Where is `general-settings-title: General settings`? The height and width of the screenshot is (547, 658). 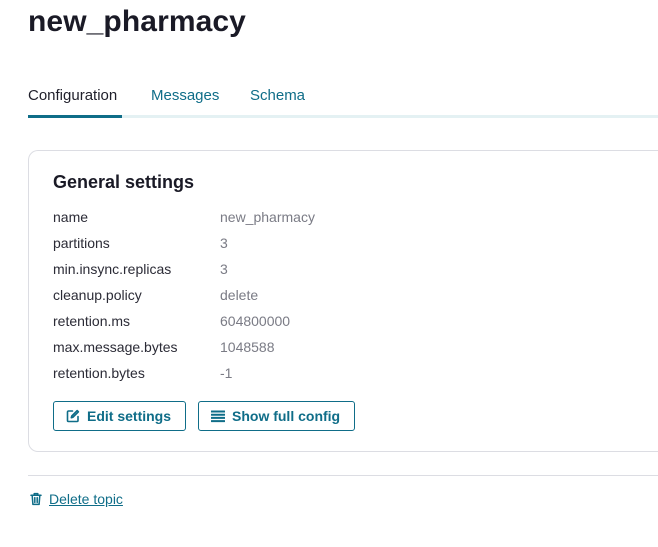 general-settings-title: General settings is located at coordinates (124, 182).